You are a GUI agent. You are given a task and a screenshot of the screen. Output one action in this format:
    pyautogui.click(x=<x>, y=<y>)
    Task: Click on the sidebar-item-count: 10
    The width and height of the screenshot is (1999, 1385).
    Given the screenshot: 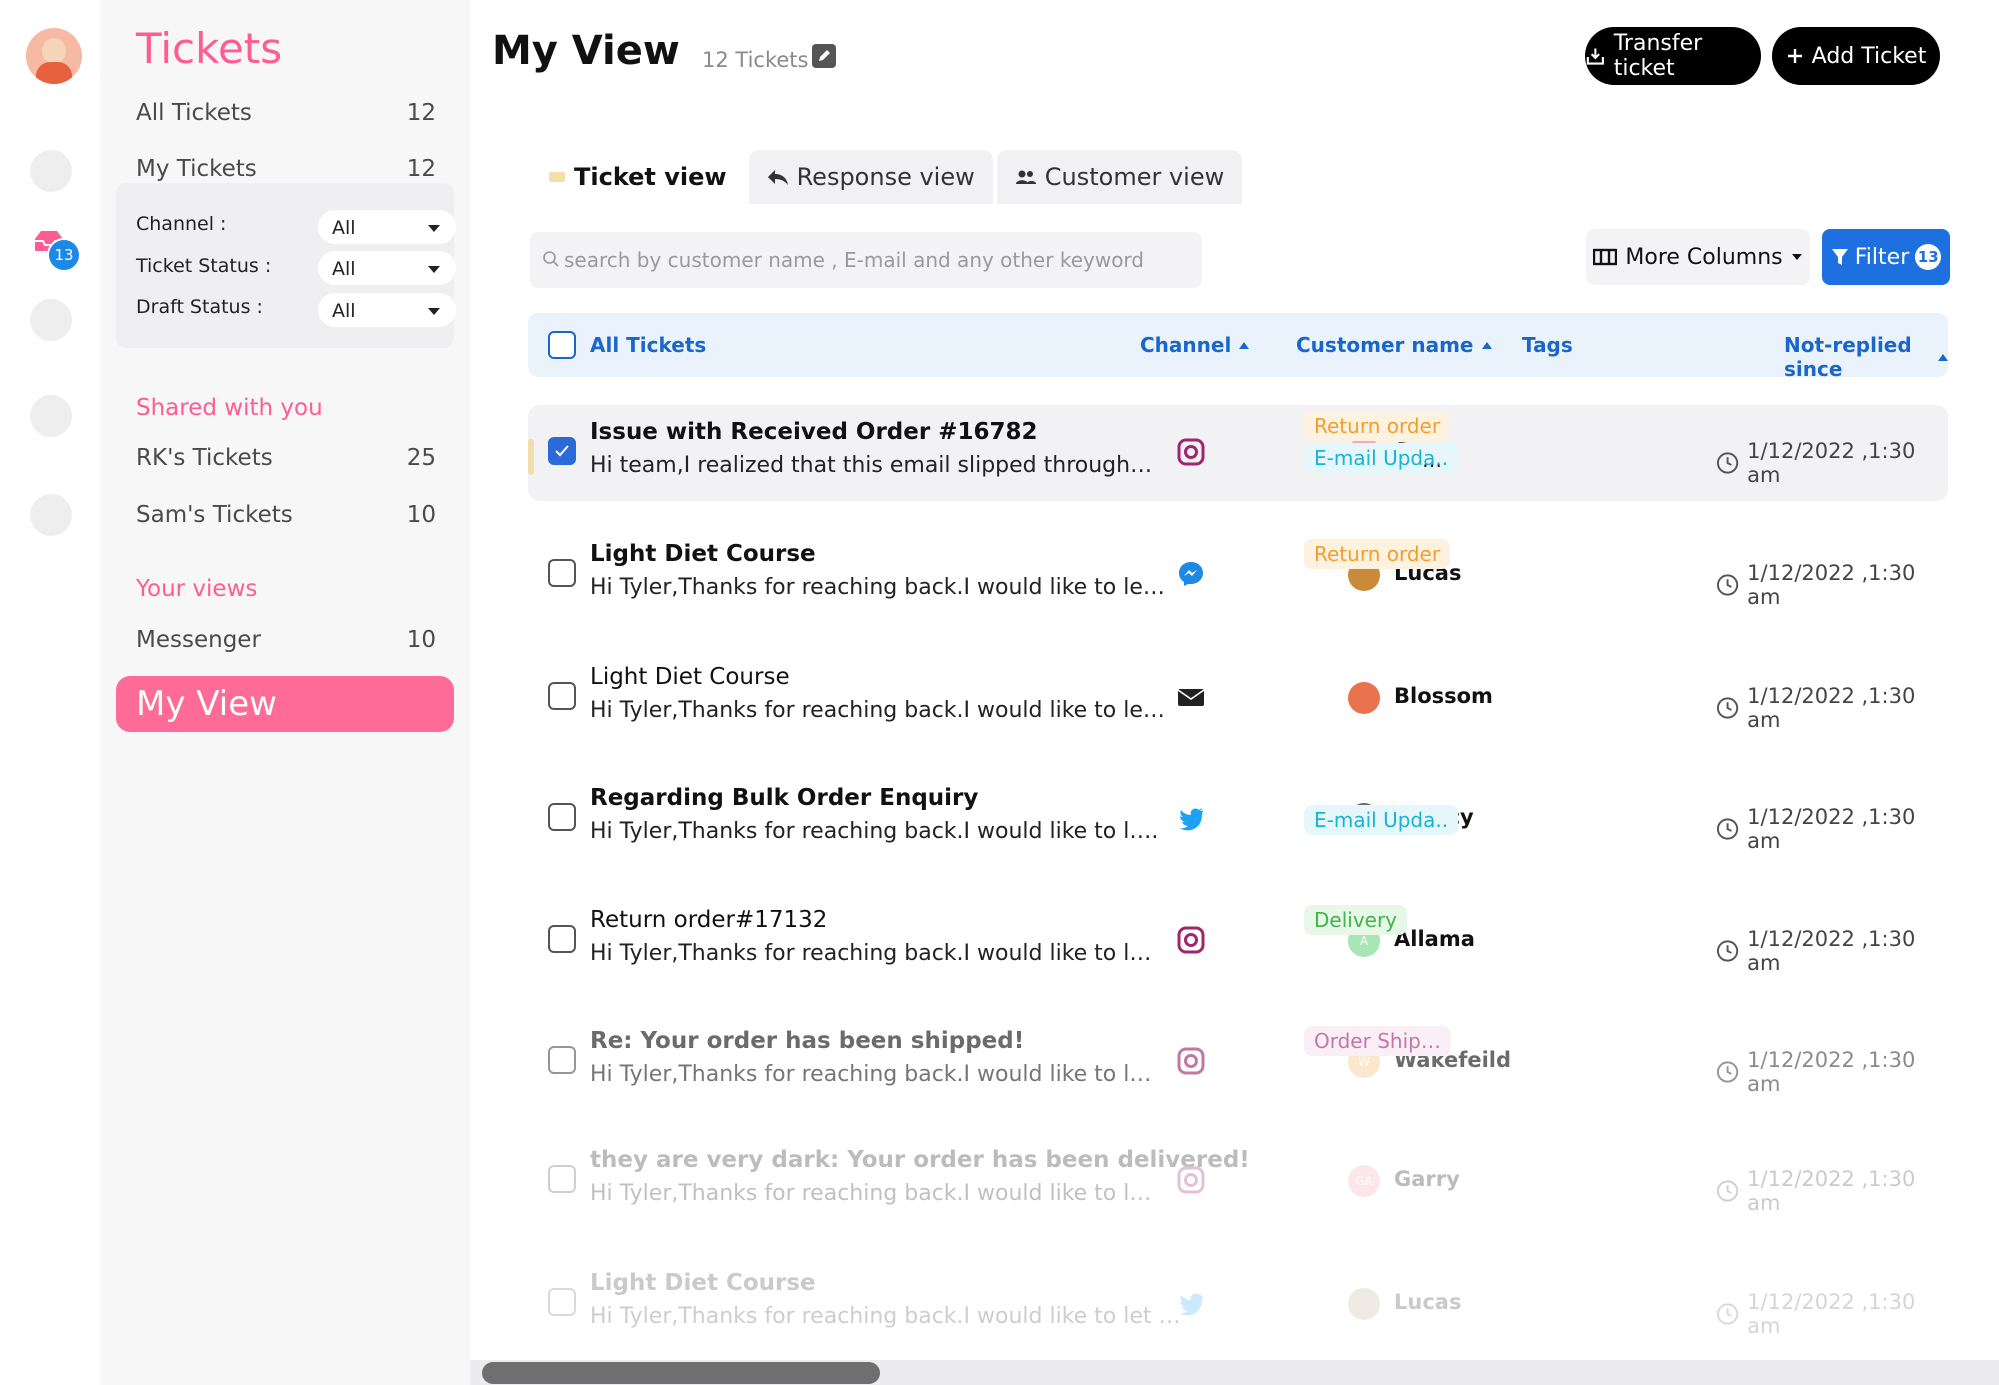 What is the action you would take?
    pyautogui.click(x=421, y=640)
    